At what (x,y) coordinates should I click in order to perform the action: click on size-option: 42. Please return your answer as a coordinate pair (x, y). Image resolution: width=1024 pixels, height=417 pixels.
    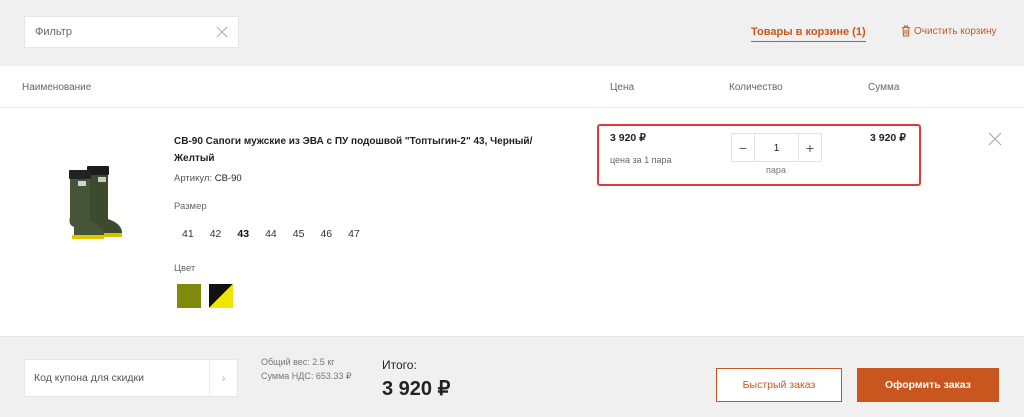
    Looking at the image, I should click on (216, 234).